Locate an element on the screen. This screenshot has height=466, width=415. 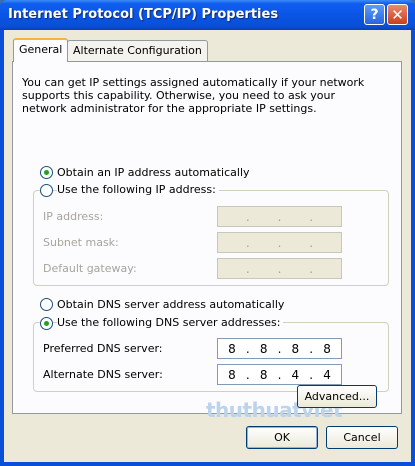
ok-button: OK is located at coordinates (282, 437).